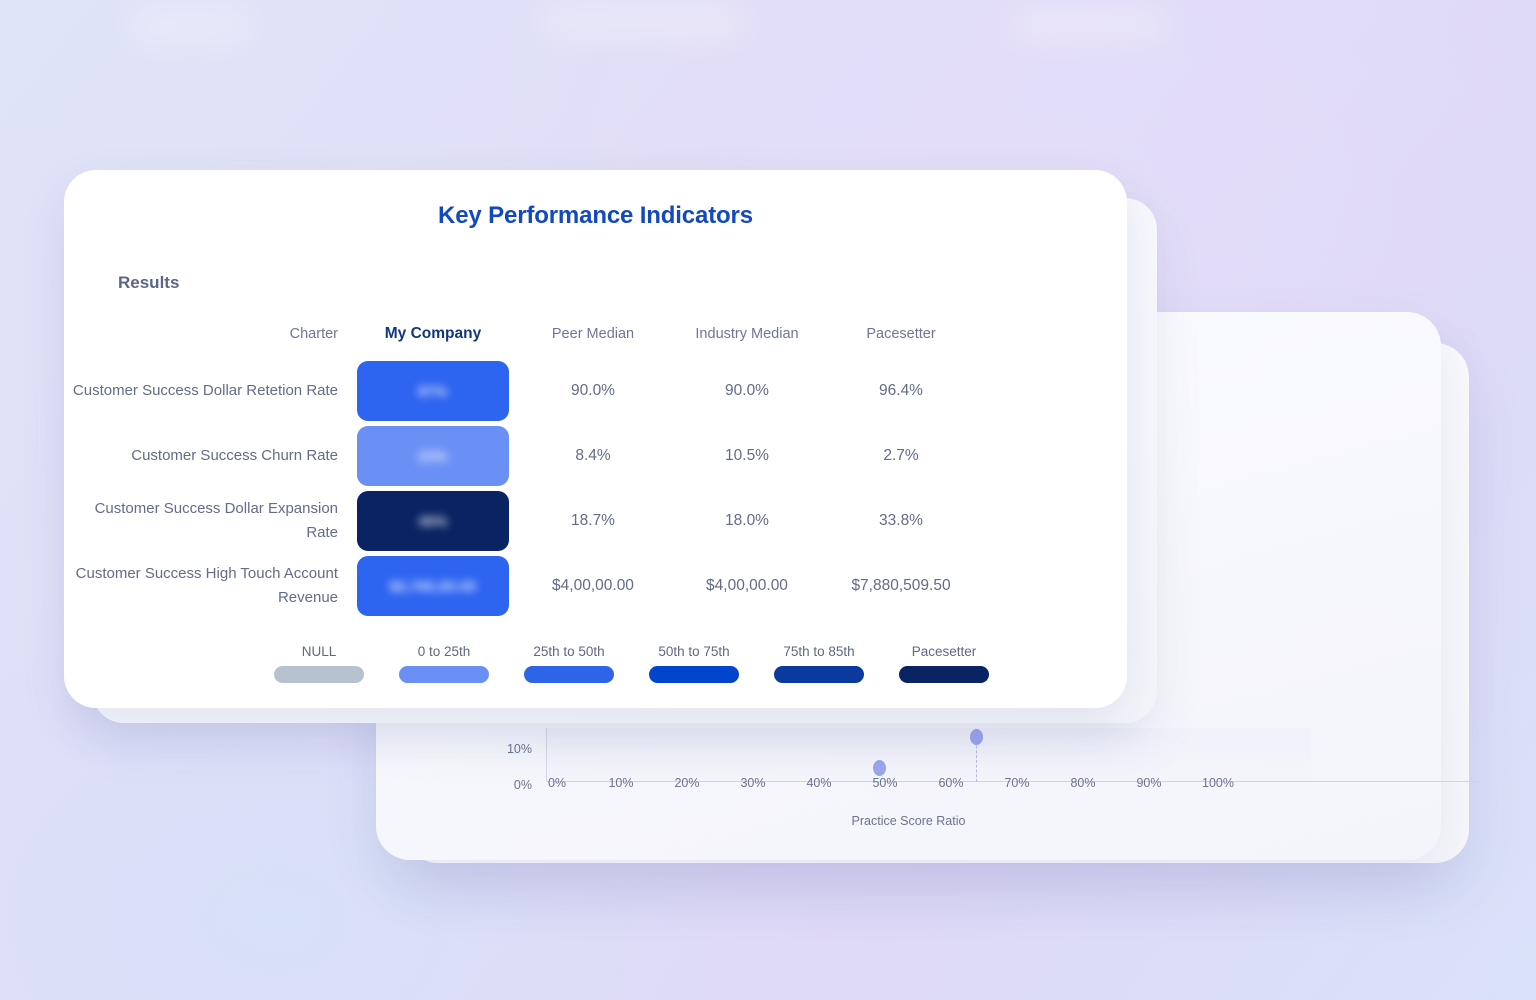 The width and height of the screenshot is (1536, 1000). Describe the element at coordinates (819, 783) in the screenshot. I see `chart-xtick-40: 40%` at that location.